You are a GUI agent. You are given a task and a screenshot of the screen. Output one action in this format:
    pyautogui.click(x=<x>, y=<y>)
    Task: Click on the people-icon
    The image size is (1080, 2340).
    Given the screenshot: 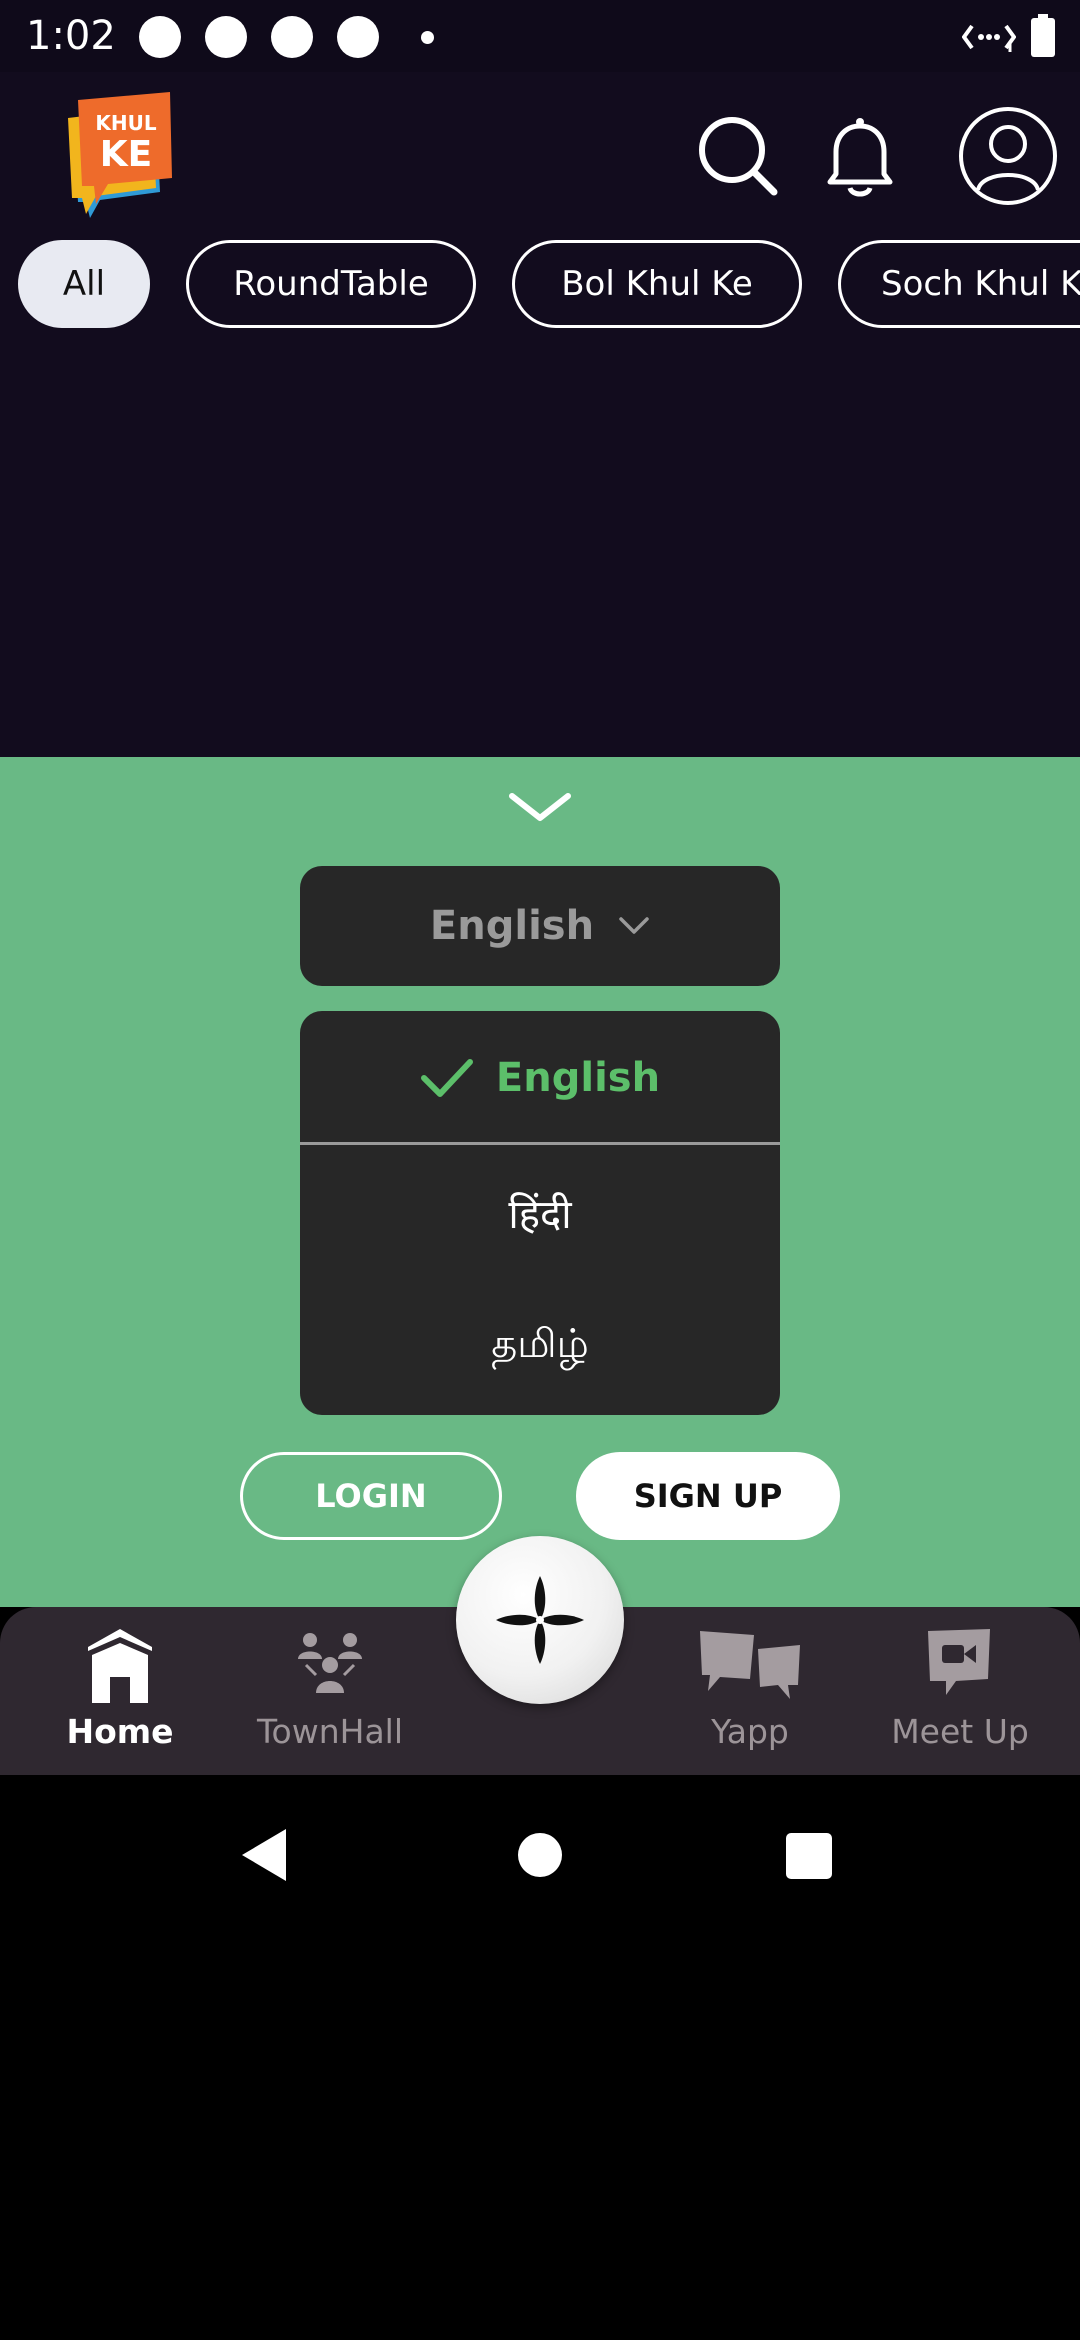 What is the action you would take?
    pyautogui.click(x=330, y=1663)
    